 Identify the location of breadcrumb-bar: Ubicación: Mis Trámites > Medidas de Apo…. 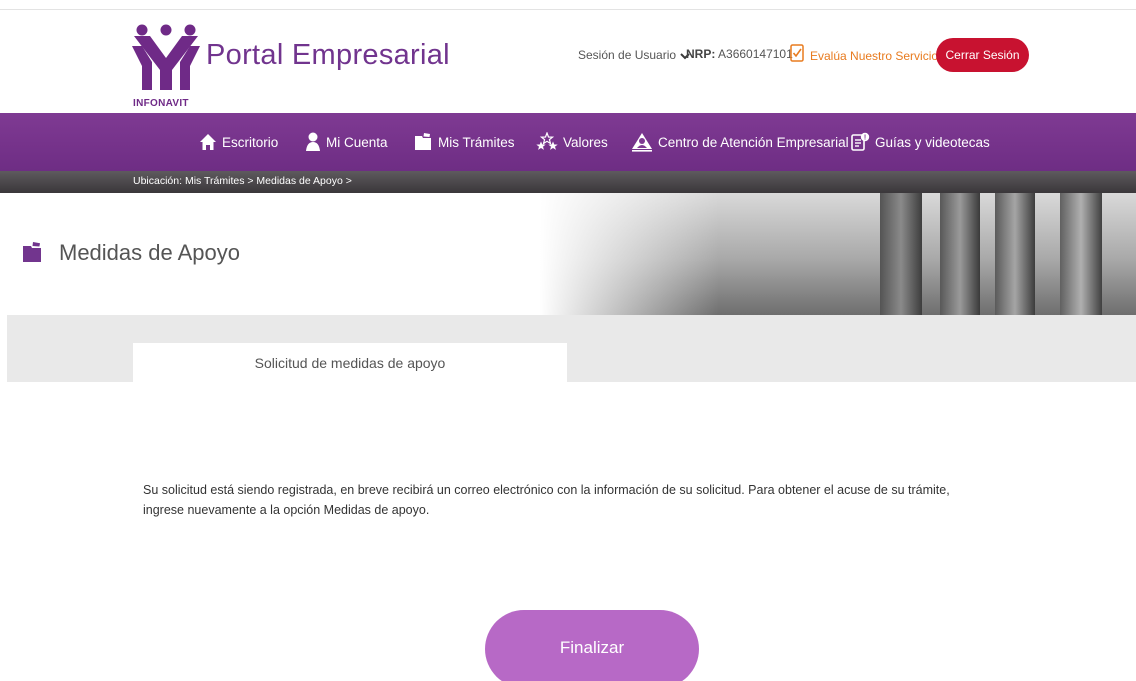
(568, 182).